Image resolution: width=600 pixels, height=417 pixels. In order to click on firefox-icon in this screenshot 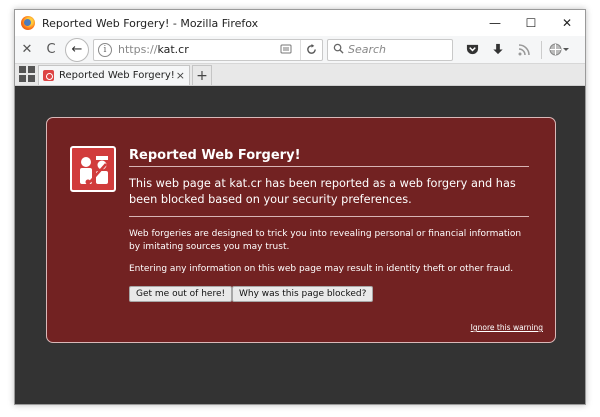, I will do `click(28, 23)`.